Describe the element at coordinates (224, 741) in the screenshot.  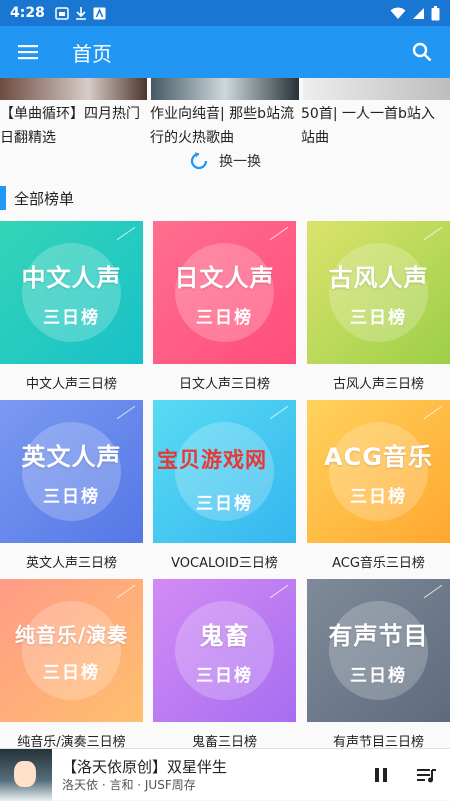
I see `chart-name: 鬼畜三日榜` at that location.